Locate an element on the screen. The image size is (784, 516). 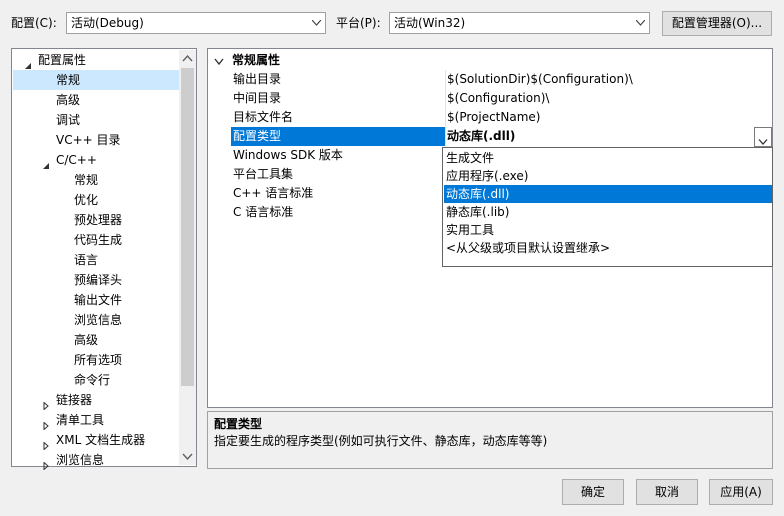
config-type-dropdown-button is located at coordinates (763, 137).